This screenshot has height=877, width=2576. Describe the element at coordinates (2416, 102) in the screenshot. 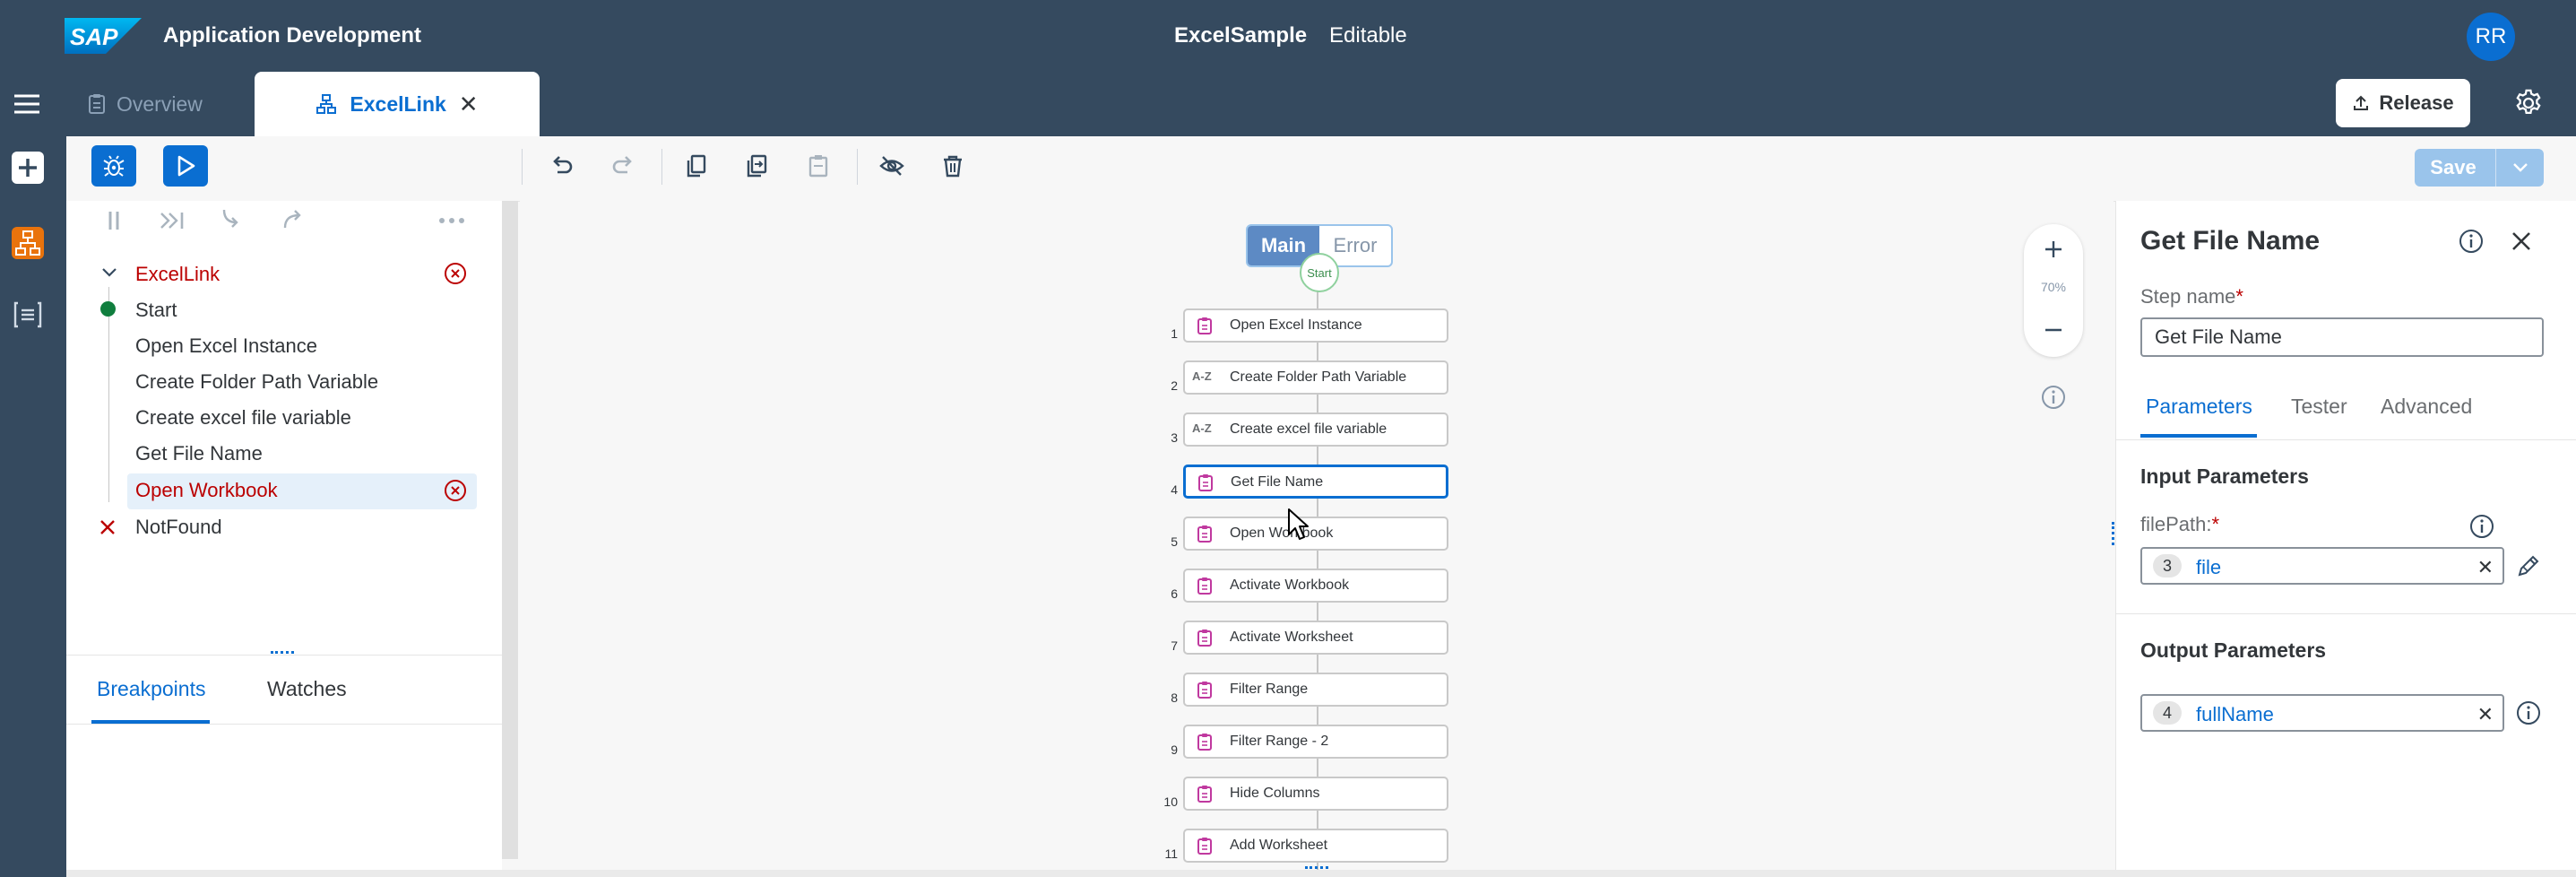

I see `release-button-label: Release` at that location.